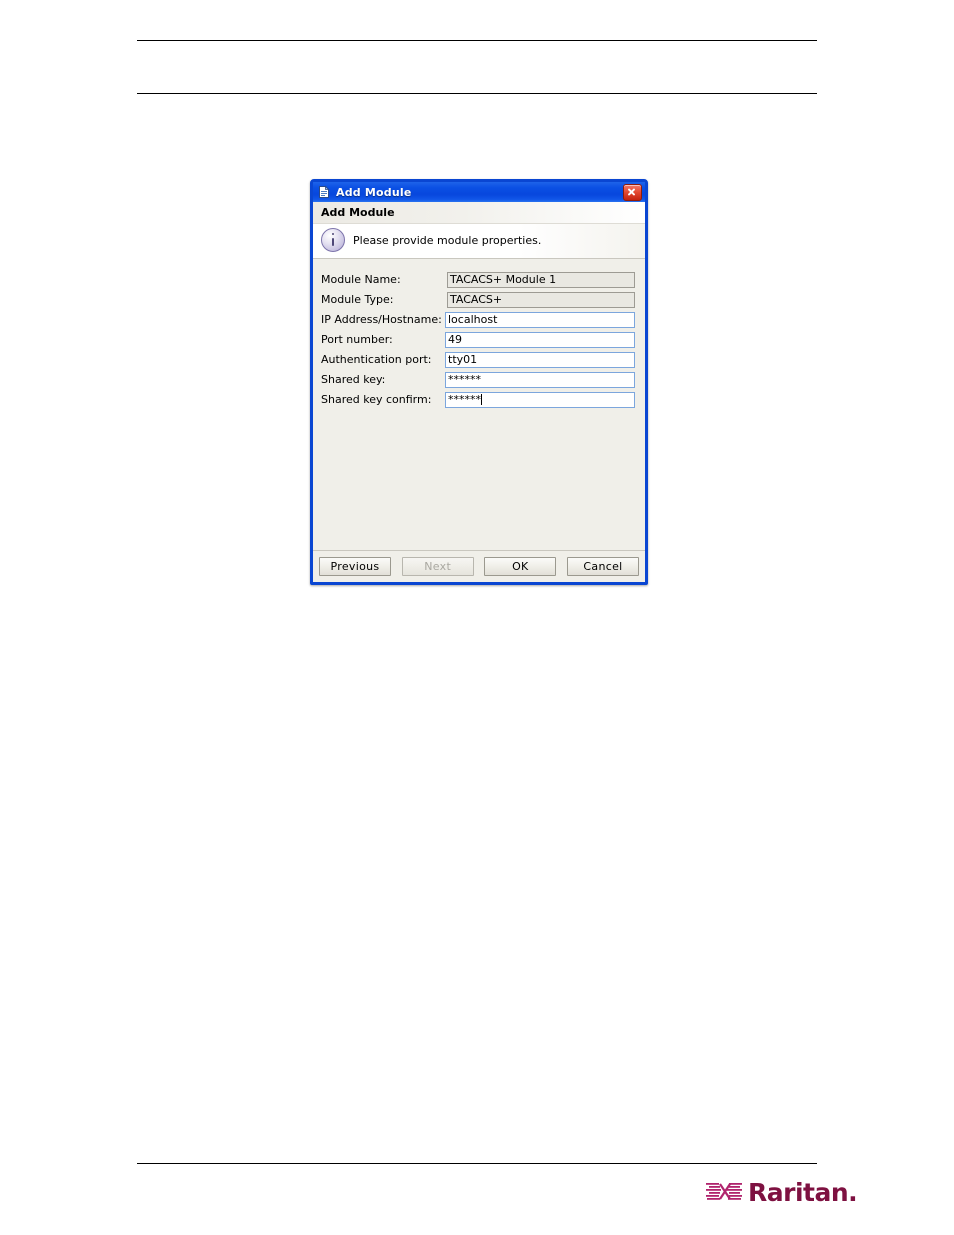  Describe the element at coordinates (632, 192) in the screenshot. I see `close-icon` at that location.